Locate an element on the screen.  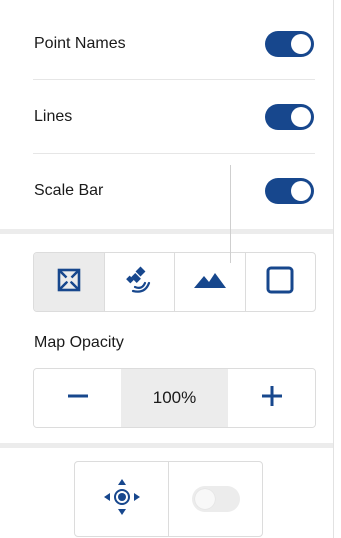
opacity-decrease-button is located at coordinates (77, 398).